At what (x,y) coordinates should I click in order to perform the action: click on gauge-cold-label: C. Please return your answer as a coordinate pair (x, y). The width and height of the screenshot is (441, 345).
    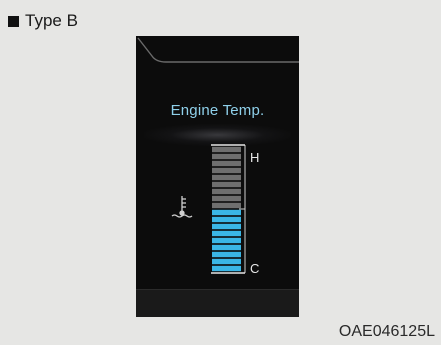
    Looking at the image, I should click on (254, 268).